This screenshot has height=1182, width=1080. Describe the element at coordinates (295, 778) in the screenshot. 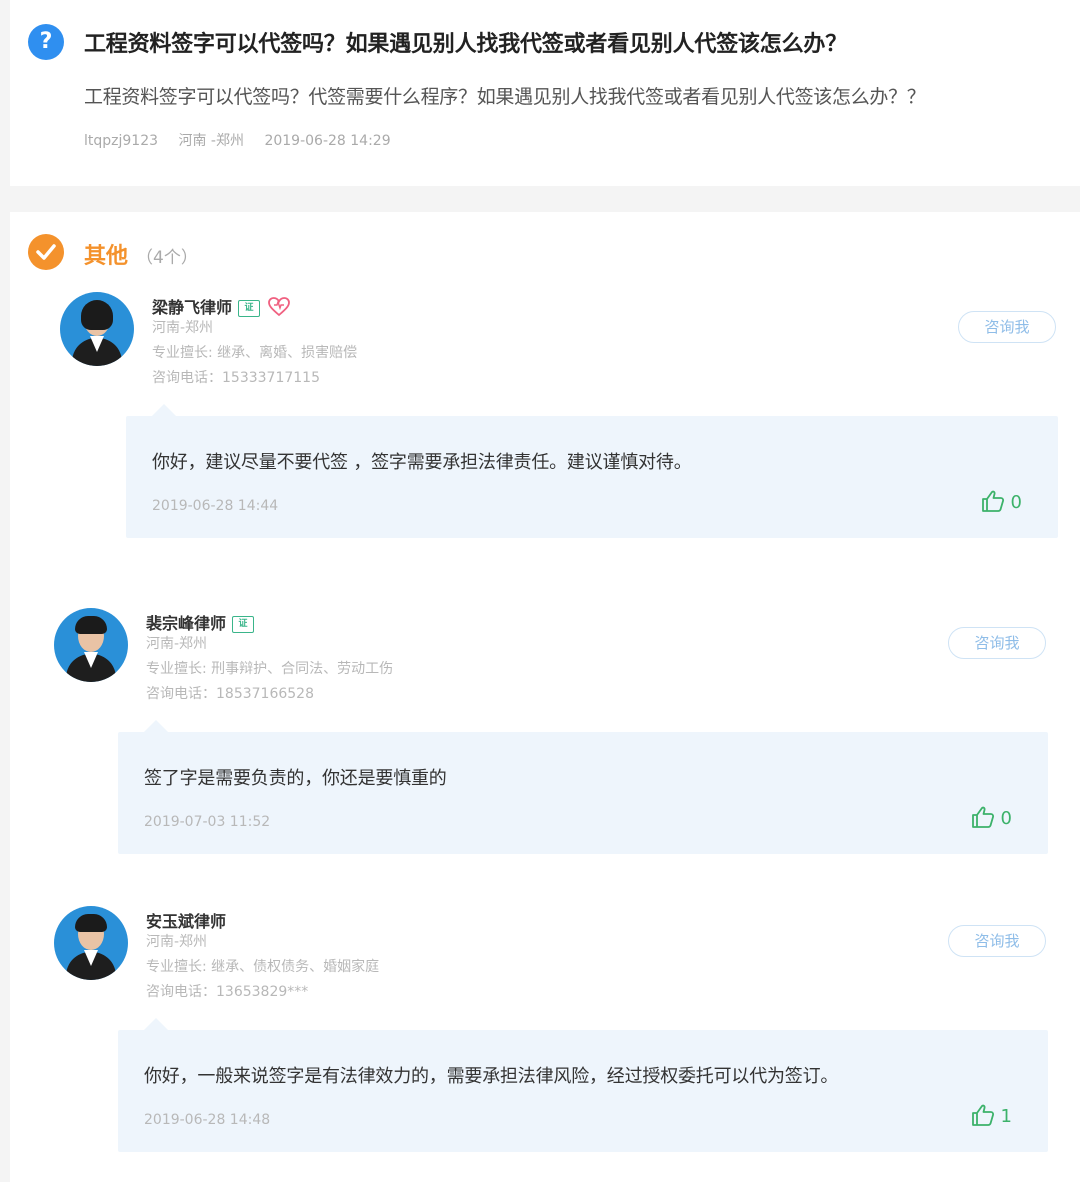

I see `answer-text: 签了字是需要负责的，你还是要慎重的` at that location.